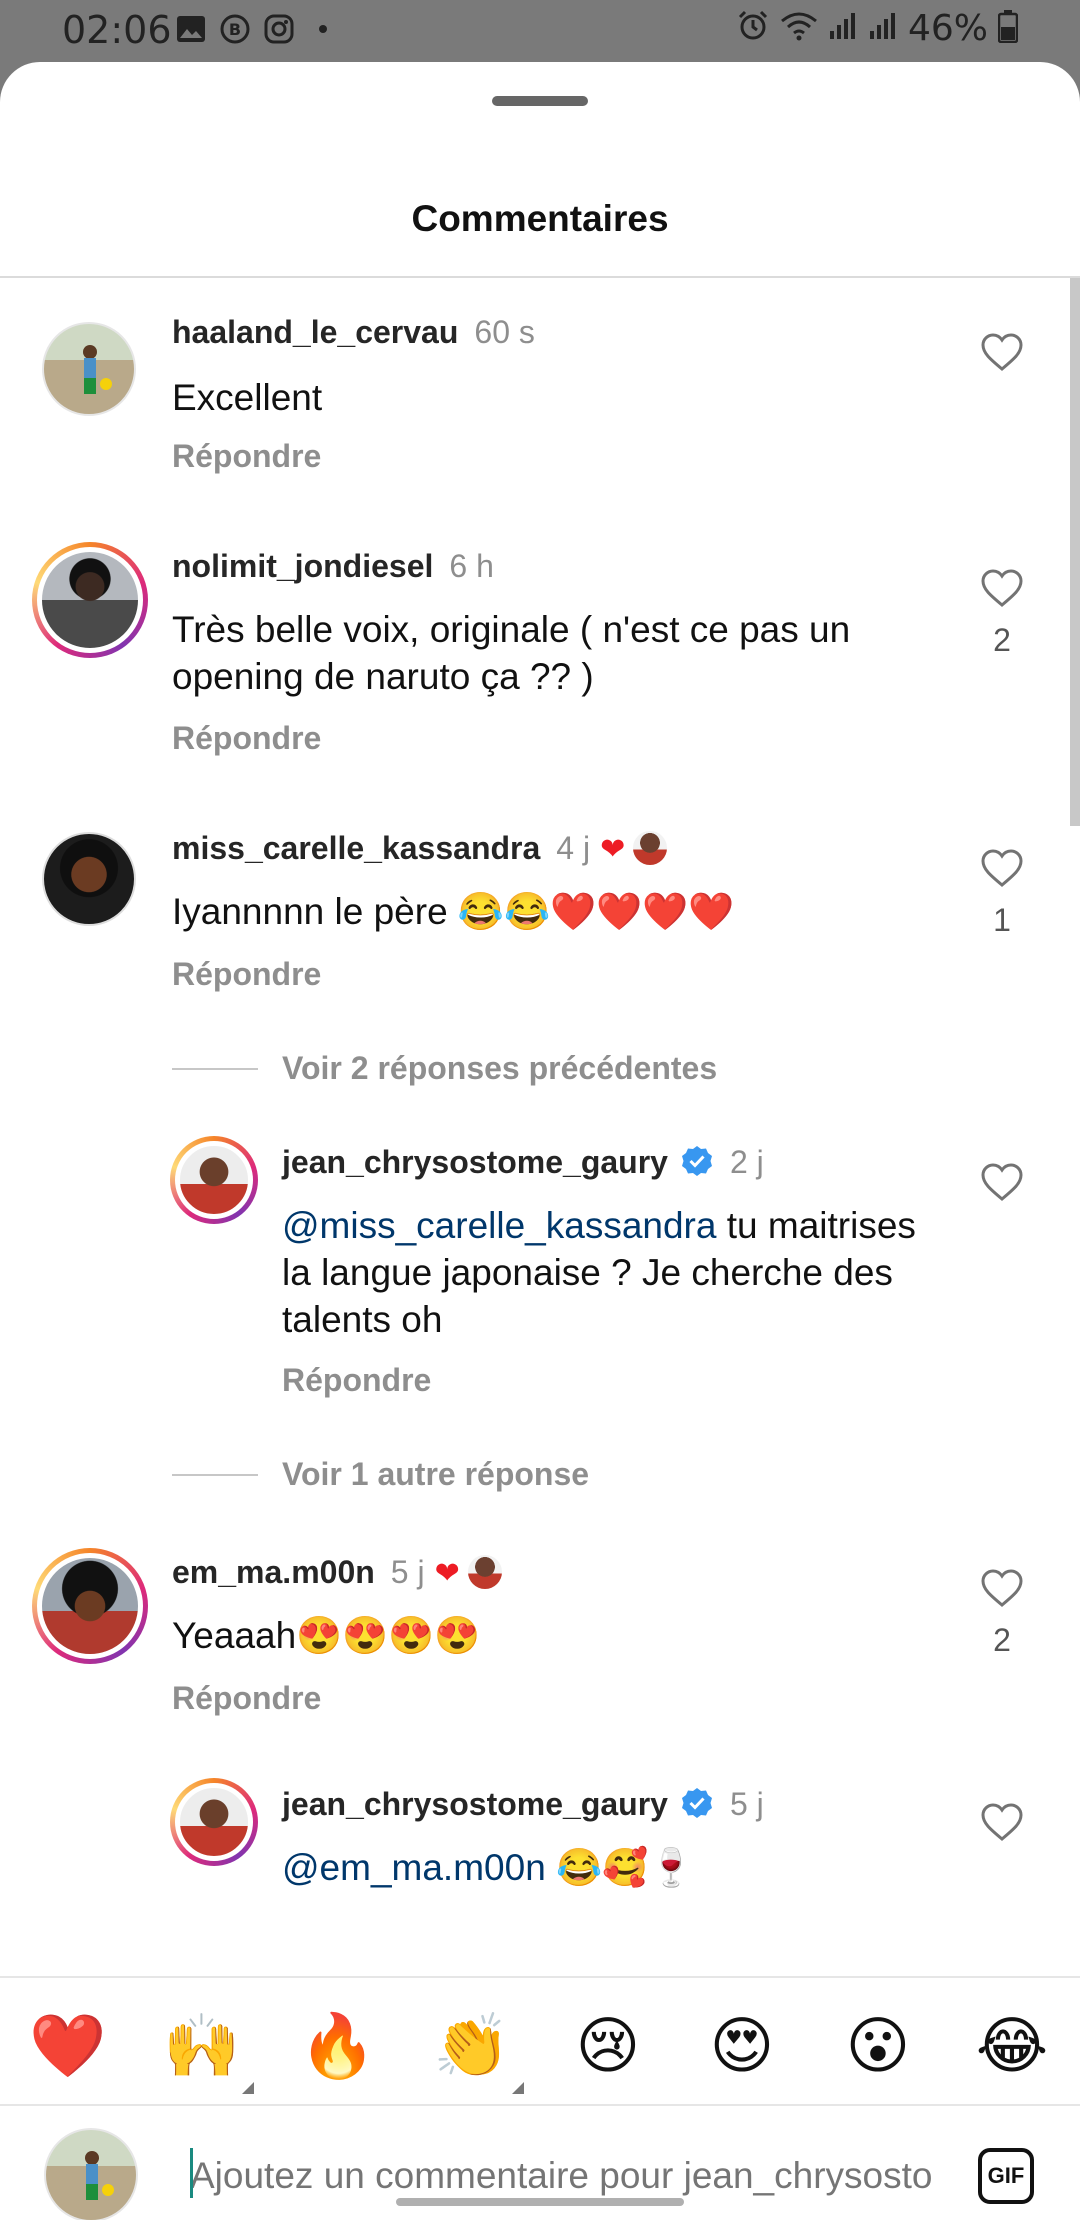 The height and width of the screenshot is (2220, 1080). I want to click on username-text: haaland_le_cervau, so click(315, 332).